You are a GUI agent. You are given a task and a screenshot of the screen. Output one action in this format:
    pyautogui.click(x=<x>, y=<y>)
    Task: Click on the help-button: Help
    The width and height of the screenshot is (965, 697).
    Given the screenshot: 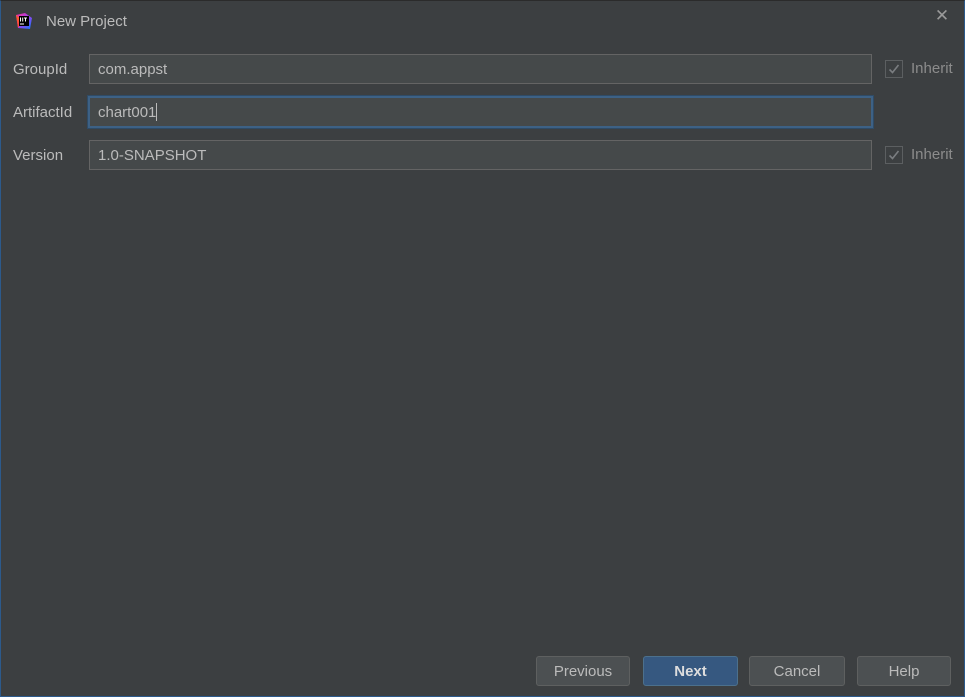 What is the action you would take?
    pyautogui.click(x=904, y=671)
    